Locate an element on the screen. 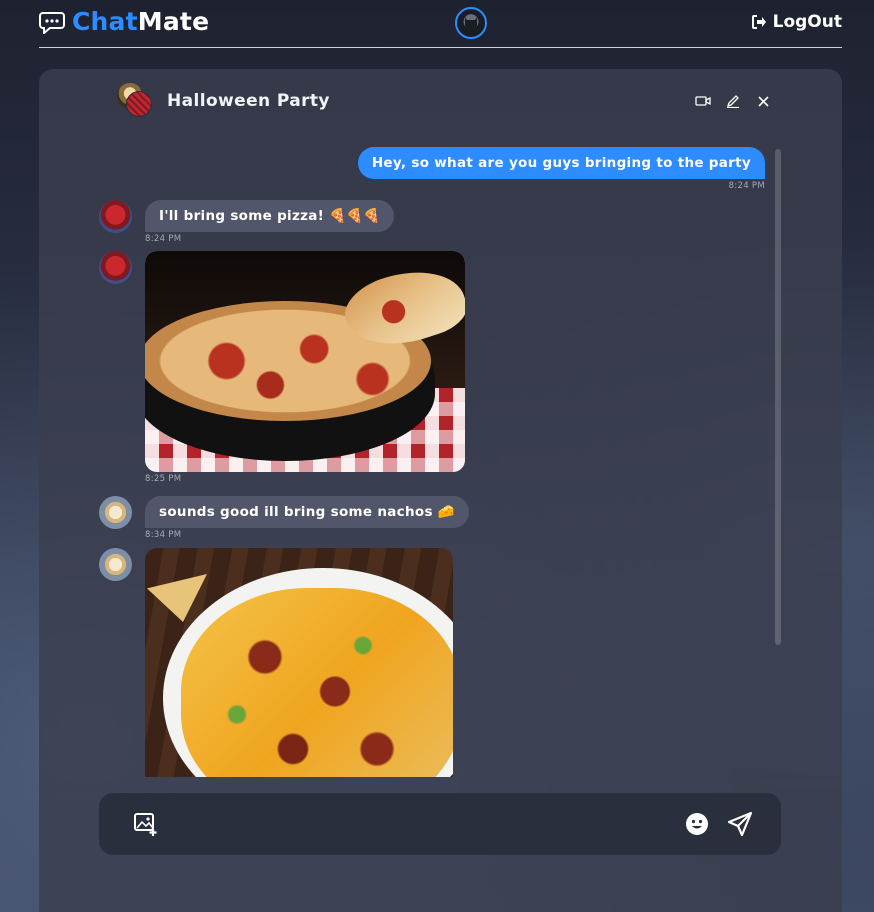 The width and height of the screenshot is (874, 912). pencil-icon is located at coordinates (732, 101).